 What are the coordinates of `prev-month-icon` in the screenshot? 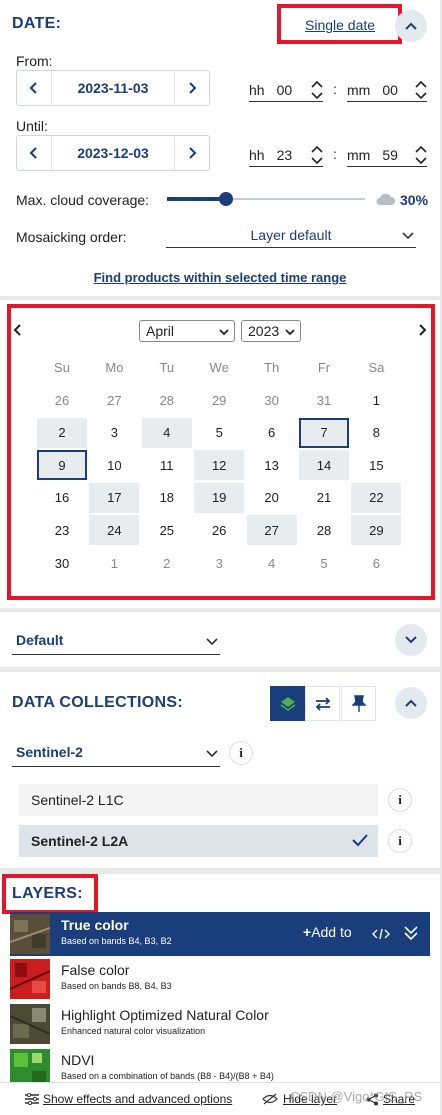 It's located at (18, 330).